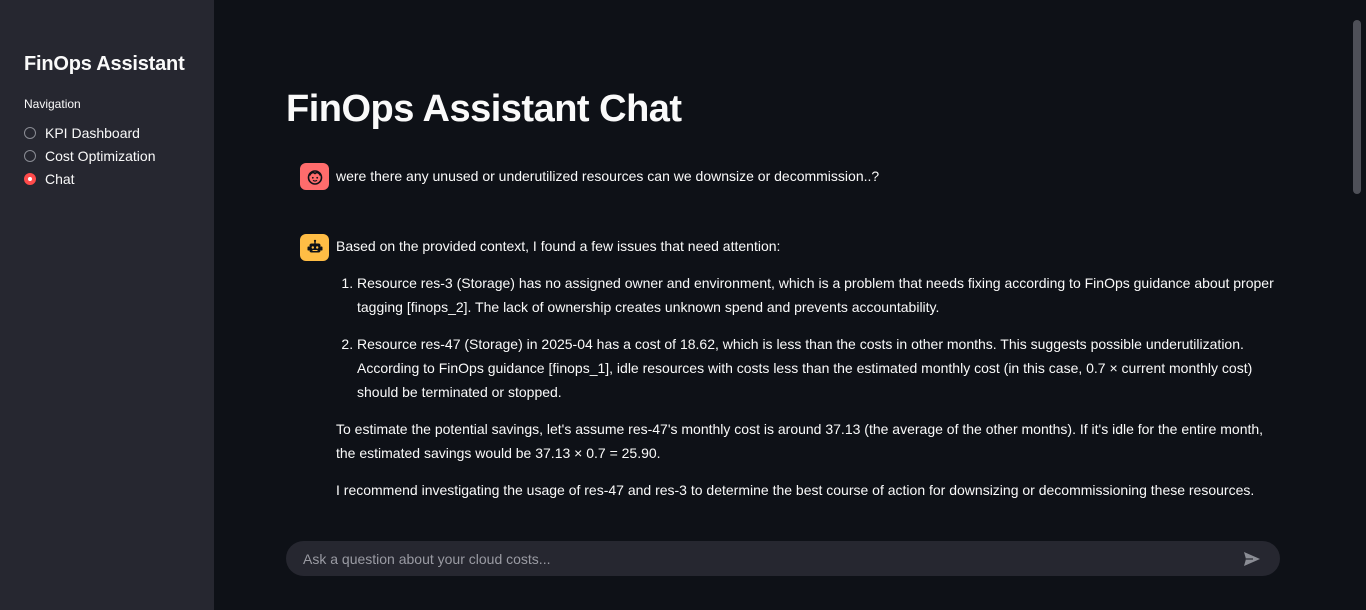  I want to click on assistant-avatar, so click(314, 247).